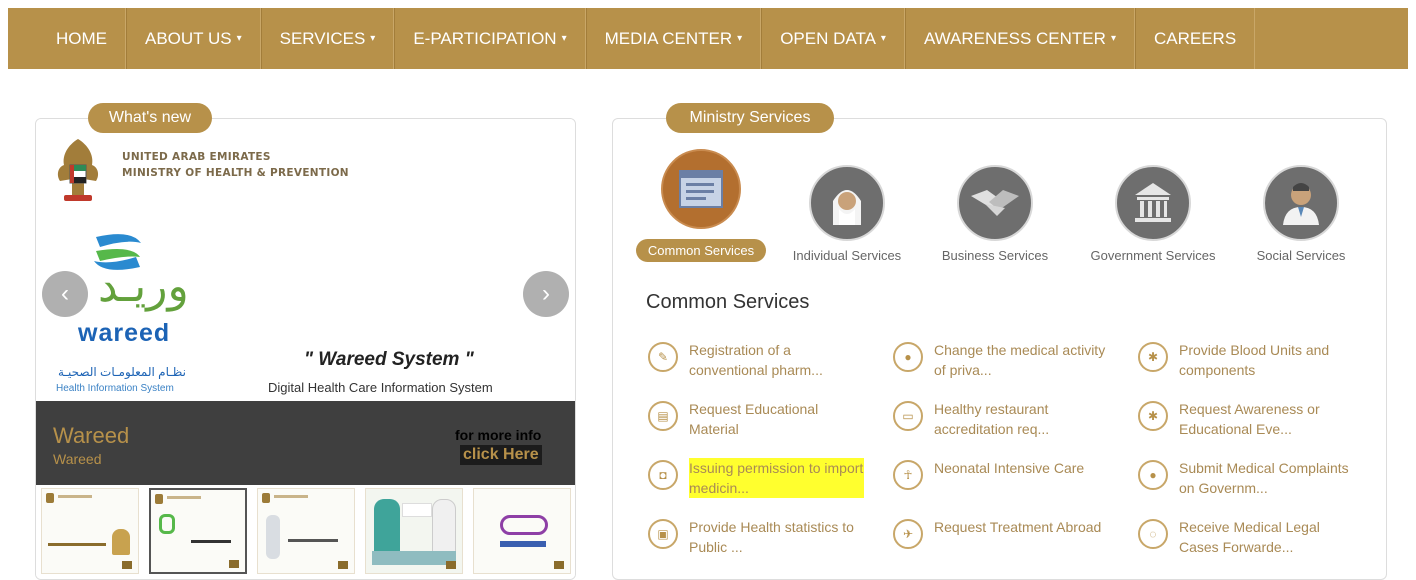 Image resolution: width=1416 pixels, height=580 pixels. What do you see at coordinates (273, 537) in the screenshot?
I see `doctor-figure-icon` at bounding box center [273, 537].